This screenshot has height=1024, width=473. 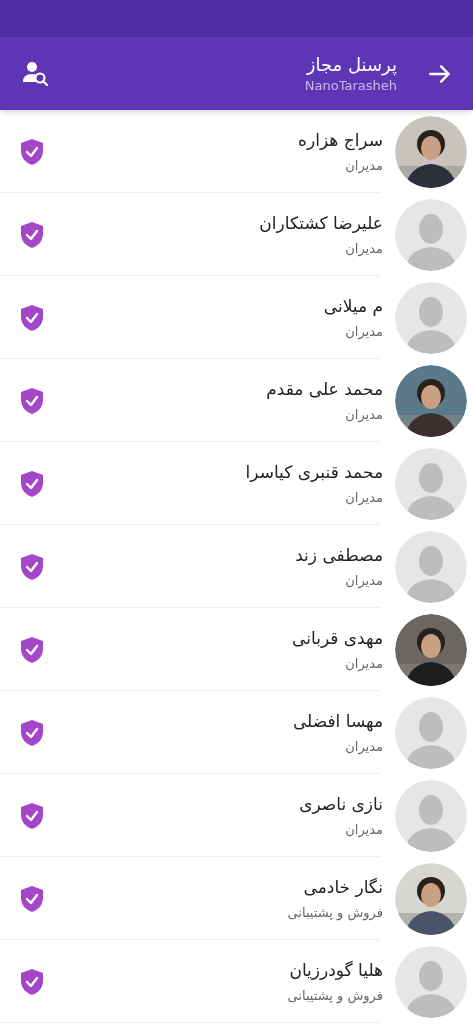 What do you see at coordinates (337, 638) in the screenshot?
I see `person-name: مهدی قربانی` at bounding box center [337, 638].